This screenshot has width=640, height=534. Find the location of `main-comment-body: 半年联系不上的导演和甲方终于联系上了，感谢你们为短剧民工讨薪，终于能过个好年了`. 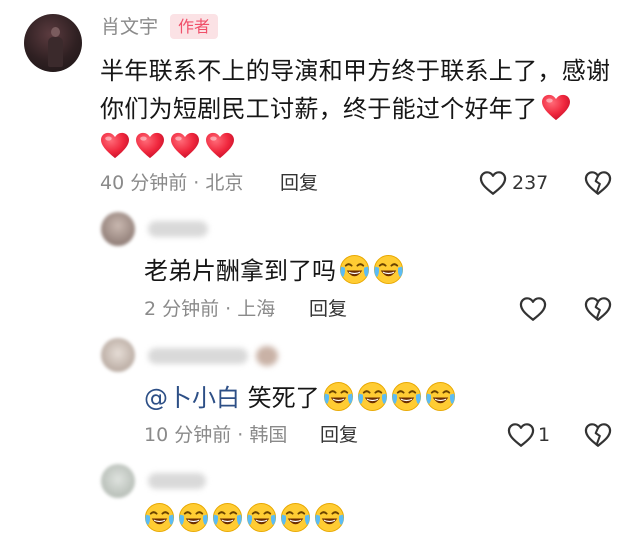

main-comment-body: 半年联系不上的导演和甲方终于联系上了，感谢你们为短剧民工讨薪，终于能过个好年了 is located at coordinates (355, 90).